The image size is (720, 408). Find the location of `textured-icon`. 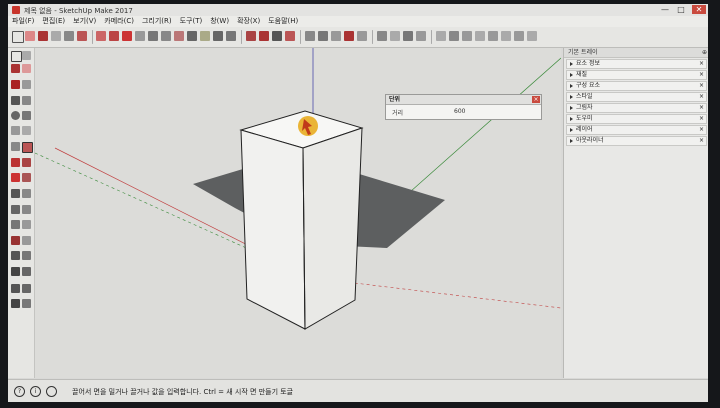

textured-icon is located at coordinates (441, 36).